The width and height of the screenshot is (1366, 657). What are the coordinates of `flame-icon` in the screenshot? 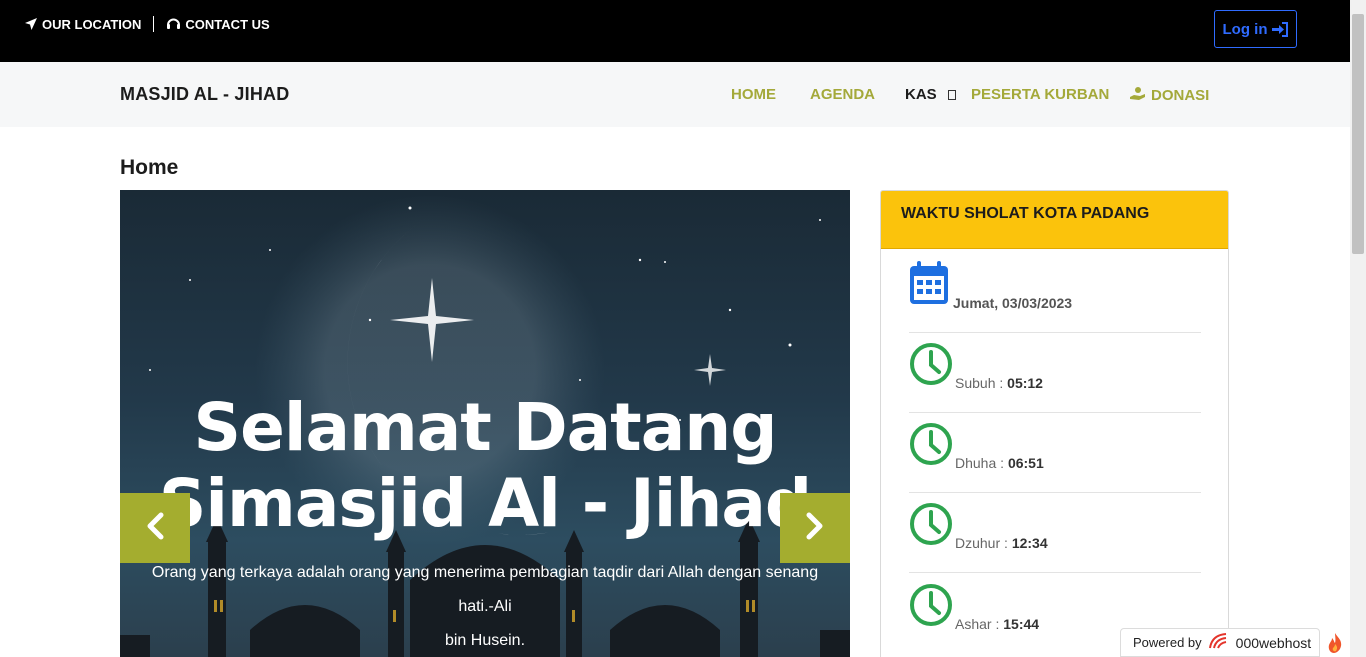 It's located at (1335, 642).